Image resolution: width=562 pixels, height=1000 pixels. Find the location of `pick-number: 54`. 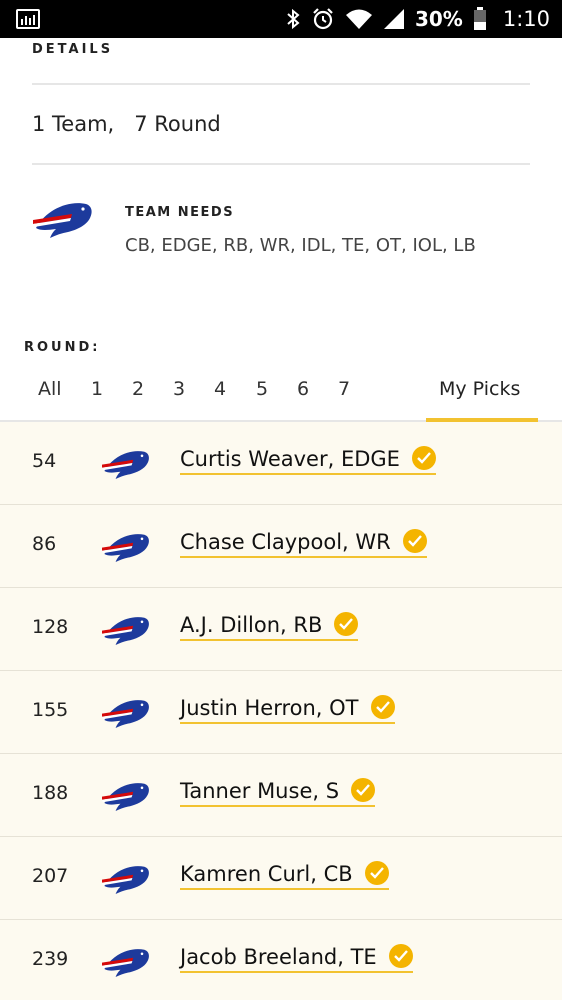

pick-number: 54 is located at coordinates (44, 461).